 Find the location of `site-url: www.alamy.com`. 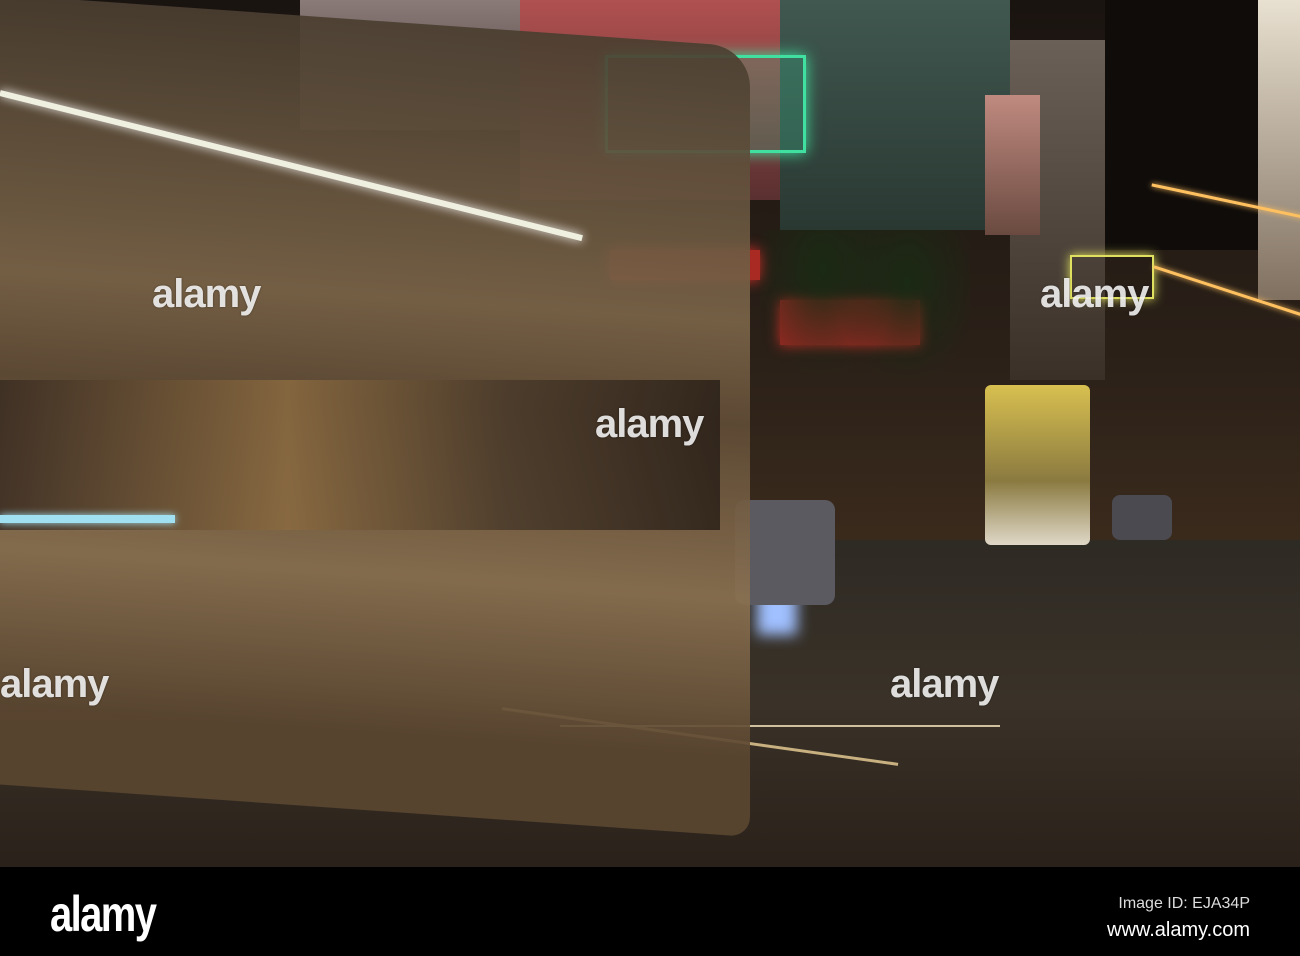

site-url: www.alamy.com is located at coordinates (1178, 930).